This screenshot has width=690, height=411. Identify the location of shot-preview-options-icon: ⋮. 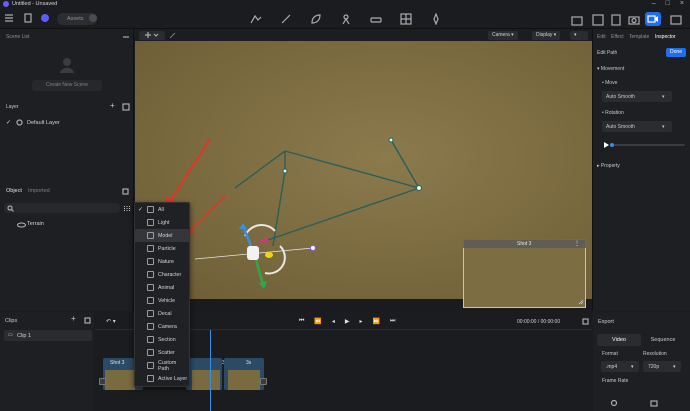
(577, 243).